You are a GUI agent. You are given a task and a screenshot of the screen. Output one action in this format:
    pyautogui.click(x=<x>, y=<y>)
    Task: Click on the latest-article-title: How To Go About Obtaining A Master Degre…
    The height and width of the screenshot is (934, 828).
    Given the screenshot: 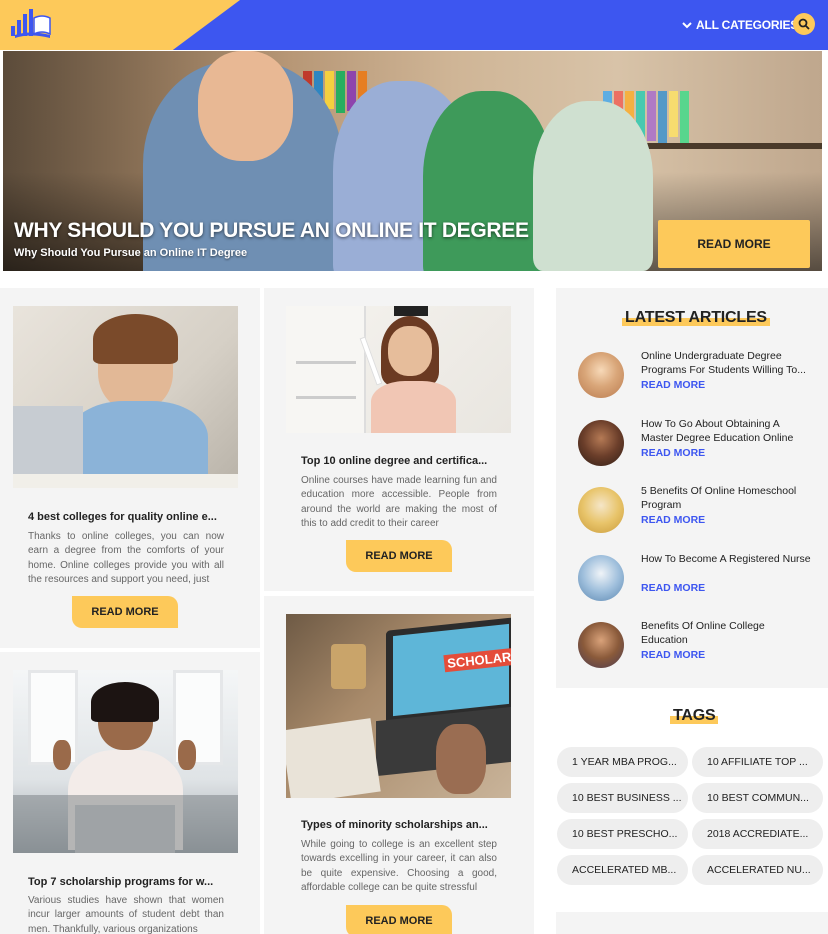 What is the action you would take?
    pyautogui.click(x=726, y=431)
    